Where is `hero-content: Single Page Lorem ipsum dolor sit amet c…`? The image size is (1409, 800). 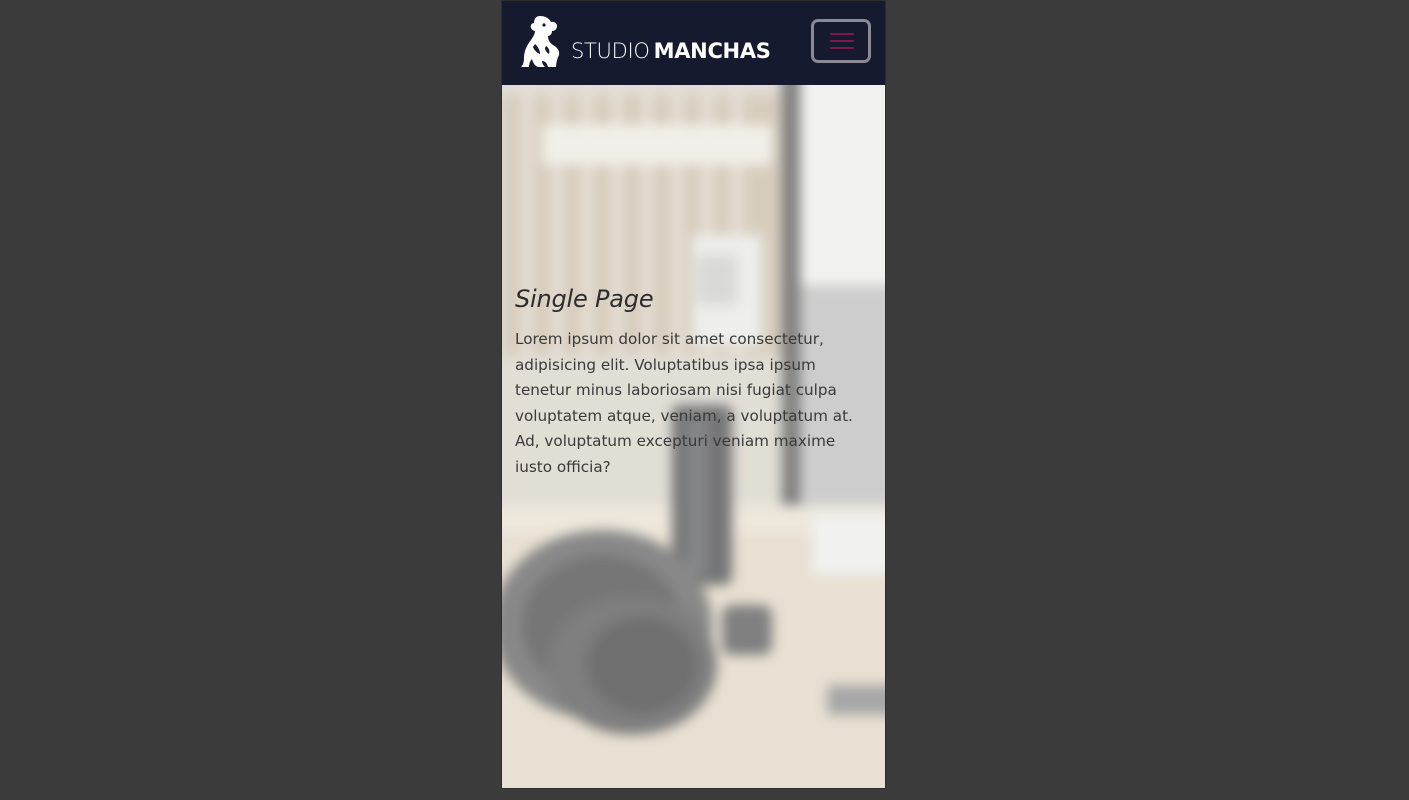 hero-content: Single Page Lorem ipsum dolor sit amet c… is located at coordinates (687, 382).